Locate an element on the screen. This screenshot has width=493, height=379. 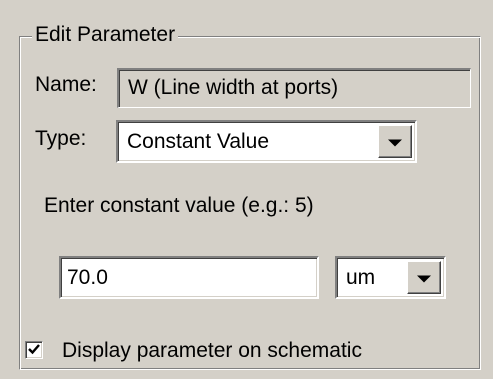
type-select-value: Constant Value is located at coordinates (198, 141).